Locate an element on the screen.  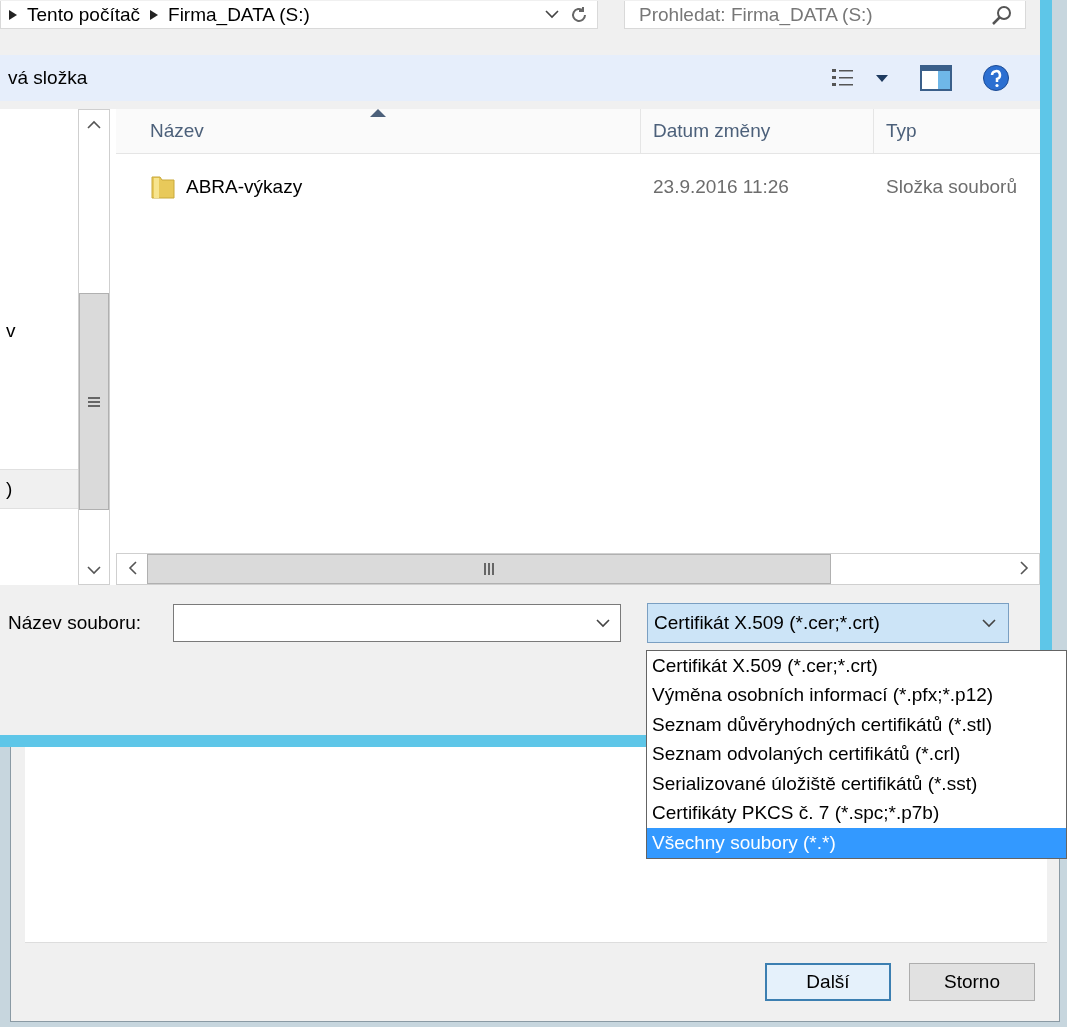
nav-item: ) is located at coordinates (39, 489).